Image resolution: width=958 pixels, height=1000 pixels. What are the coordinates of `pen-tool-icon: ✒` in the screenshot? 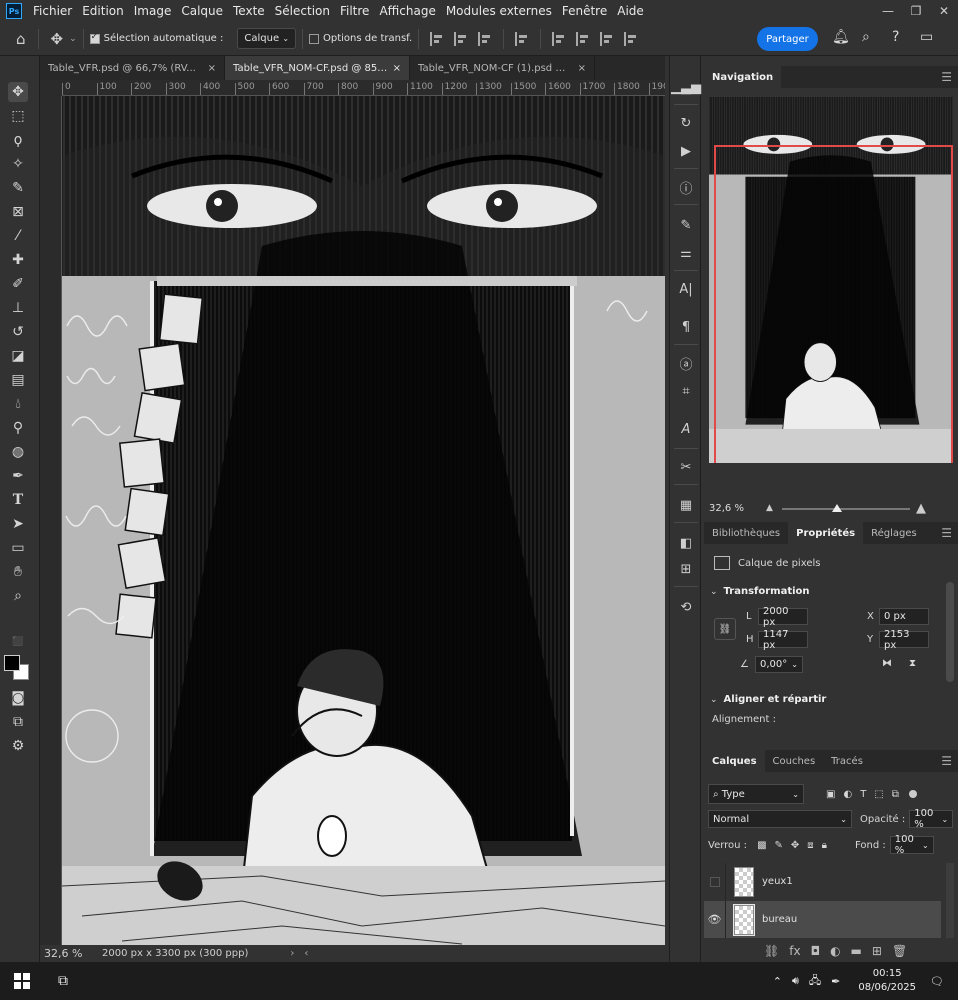 It's located at (18, 476).